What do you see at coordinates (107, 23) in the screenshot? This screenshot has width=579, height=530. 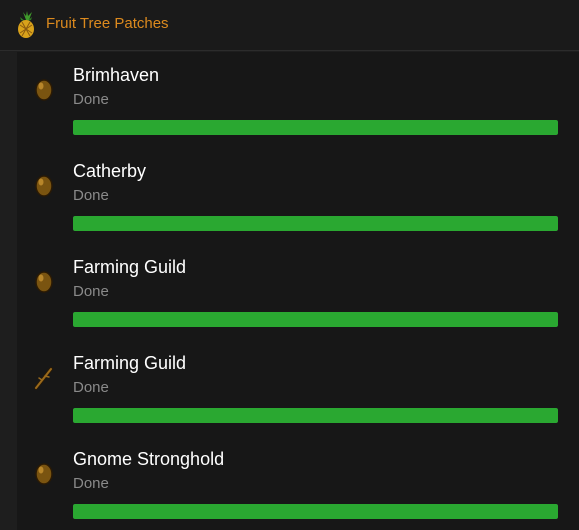 I see `panel-title: Fruit Tree Patches` at bounding box center [107, 23].